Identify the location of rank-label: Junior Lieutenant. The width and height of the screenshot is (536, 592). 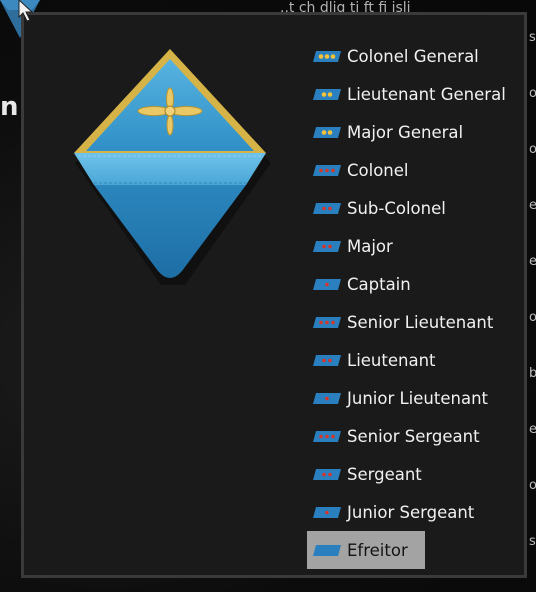
(417, 398).